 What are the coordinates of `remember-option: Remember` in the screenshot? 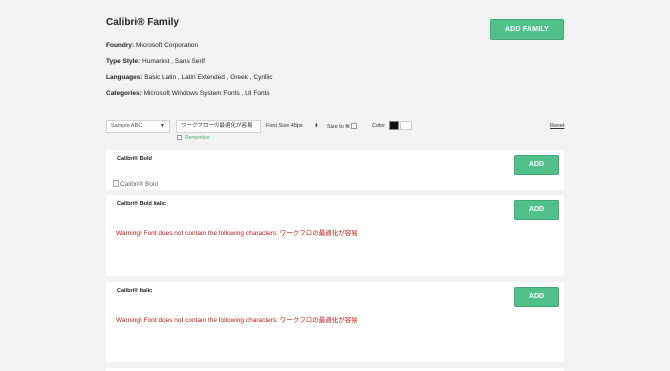 It's located at (193, 138).